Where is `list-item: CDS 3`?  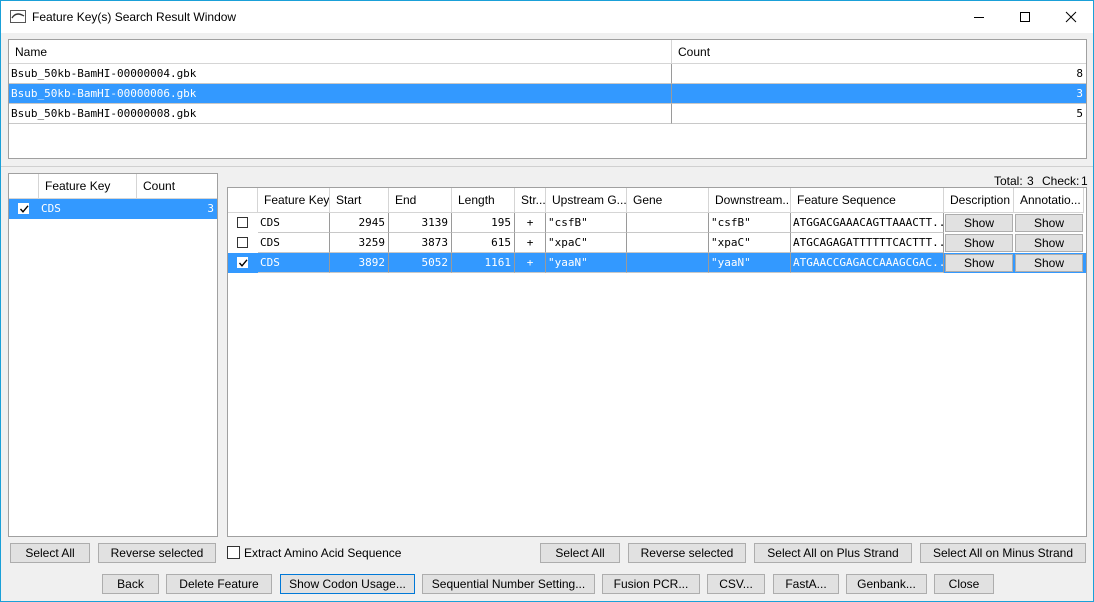 list-item: CDS 3 is located at coordinates (113, 209).